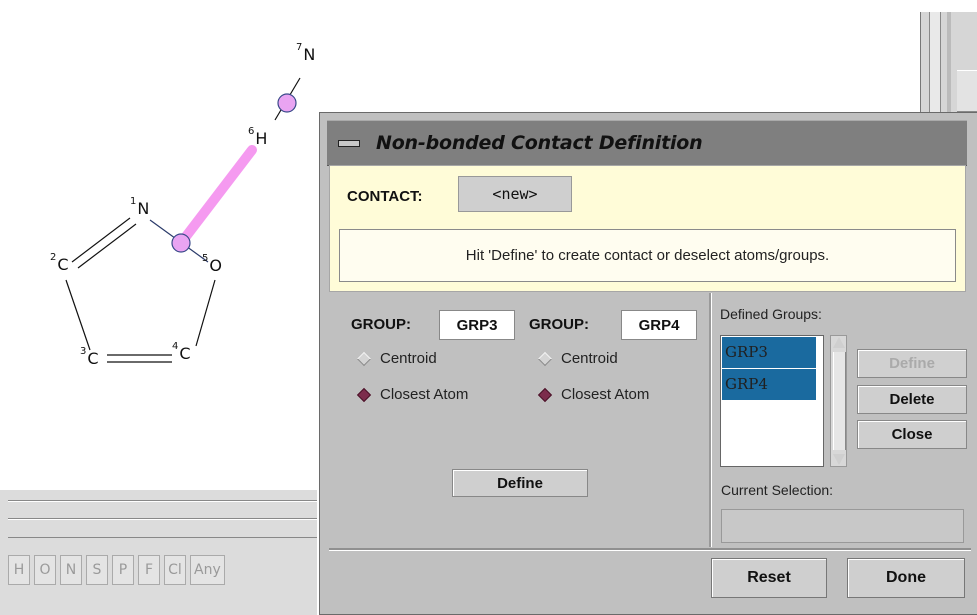 The width and height of the screenshot is (977, 615). I want to click on group2-centroid-radio: Centroid, so click(577, 358).